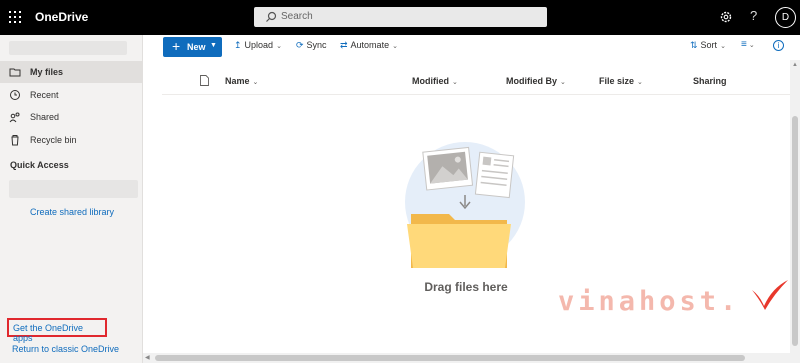 The height and width of the screenshot is (363, 800). Describe the element at coordinates (466, 287) in the screenshot. I see `empty-state-message: Drag files here` at that location.